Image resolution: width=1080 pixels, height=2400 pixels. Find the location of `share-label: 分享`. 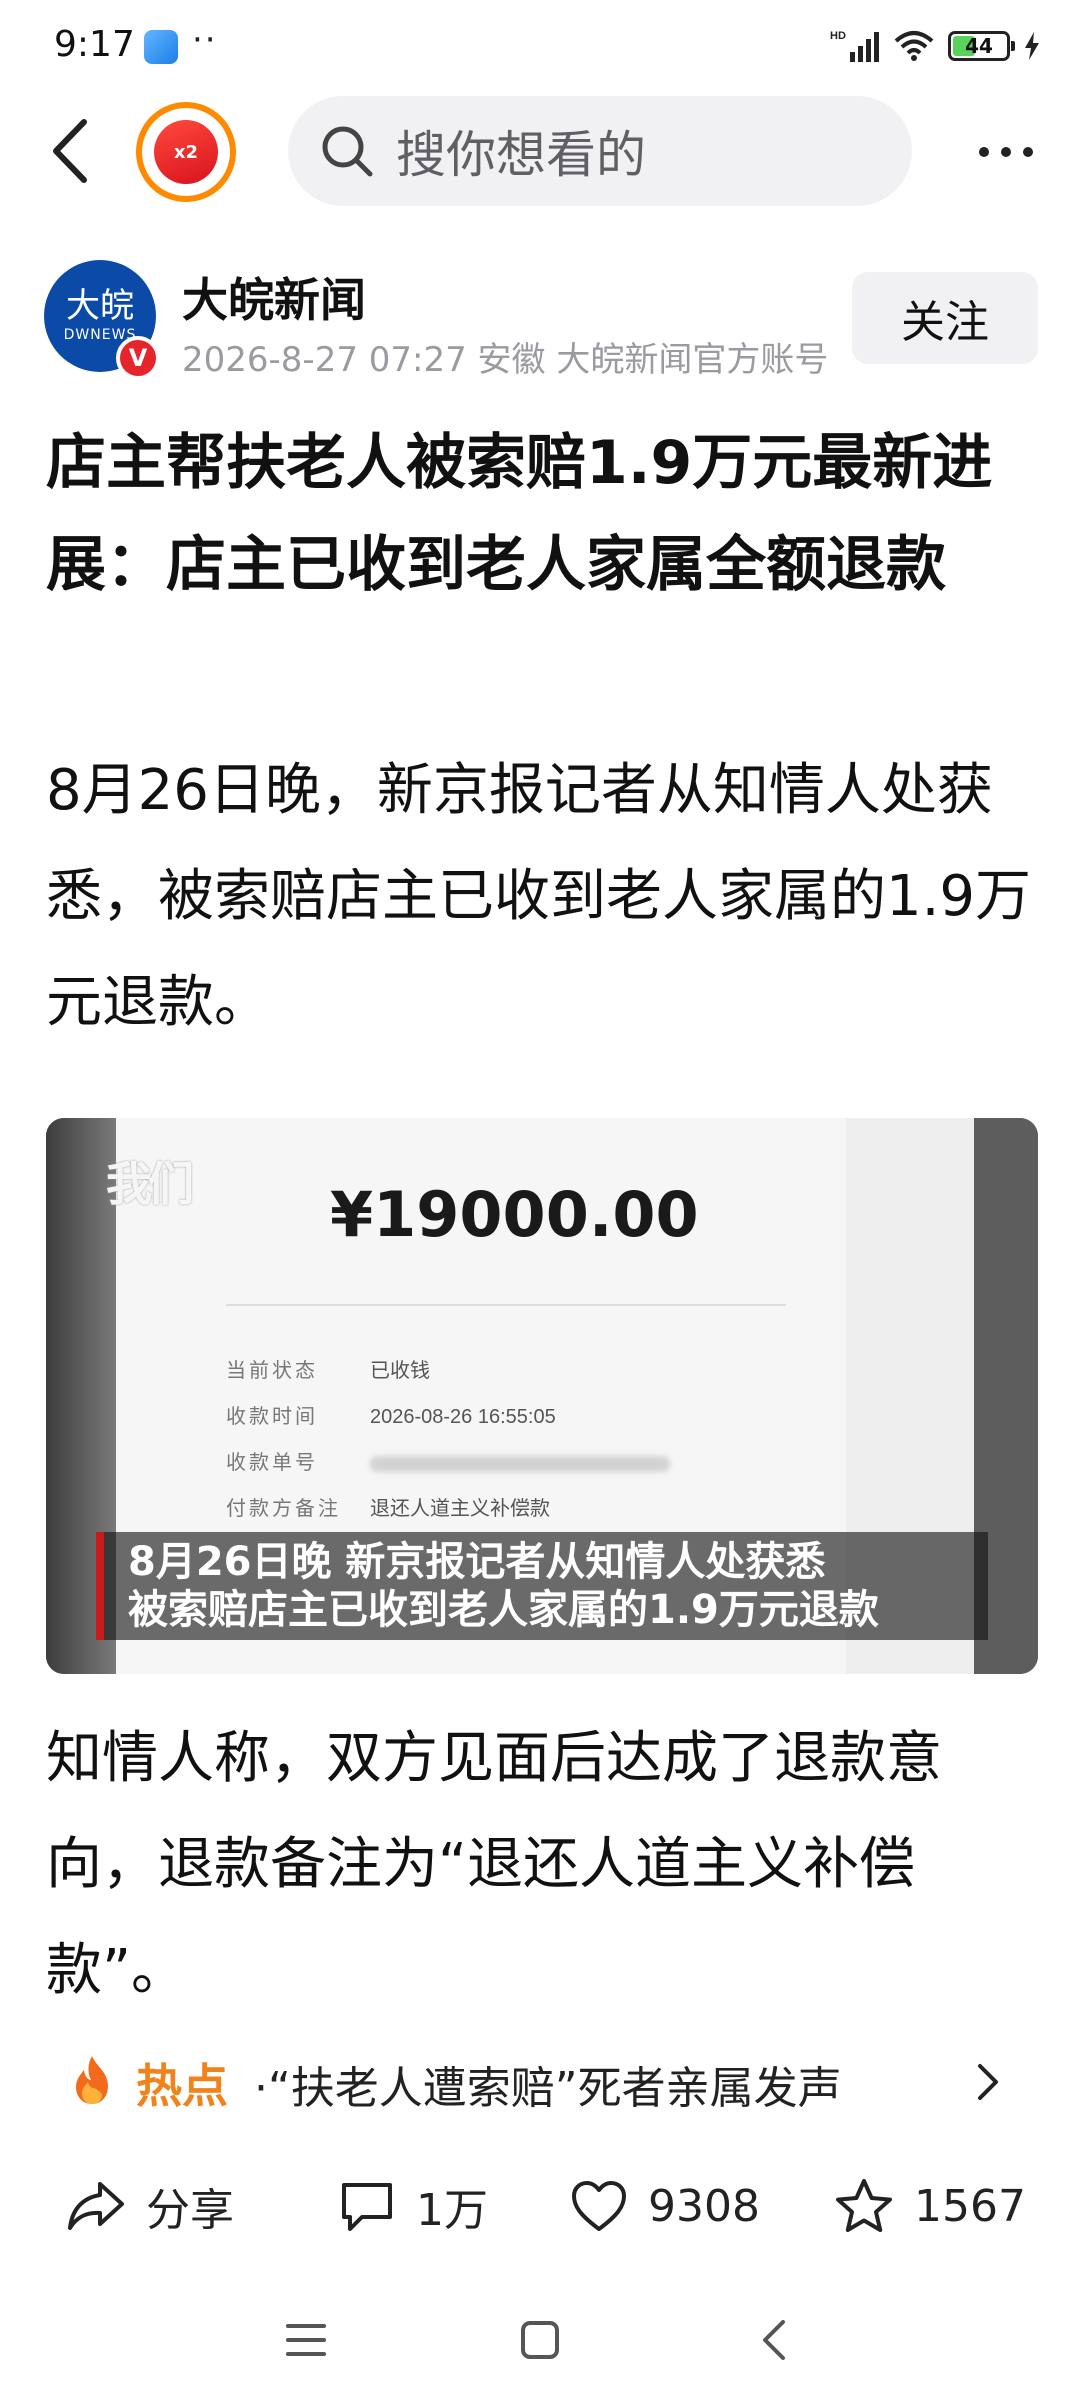

share-label: 分享 is located at coordinates (190, 2210).